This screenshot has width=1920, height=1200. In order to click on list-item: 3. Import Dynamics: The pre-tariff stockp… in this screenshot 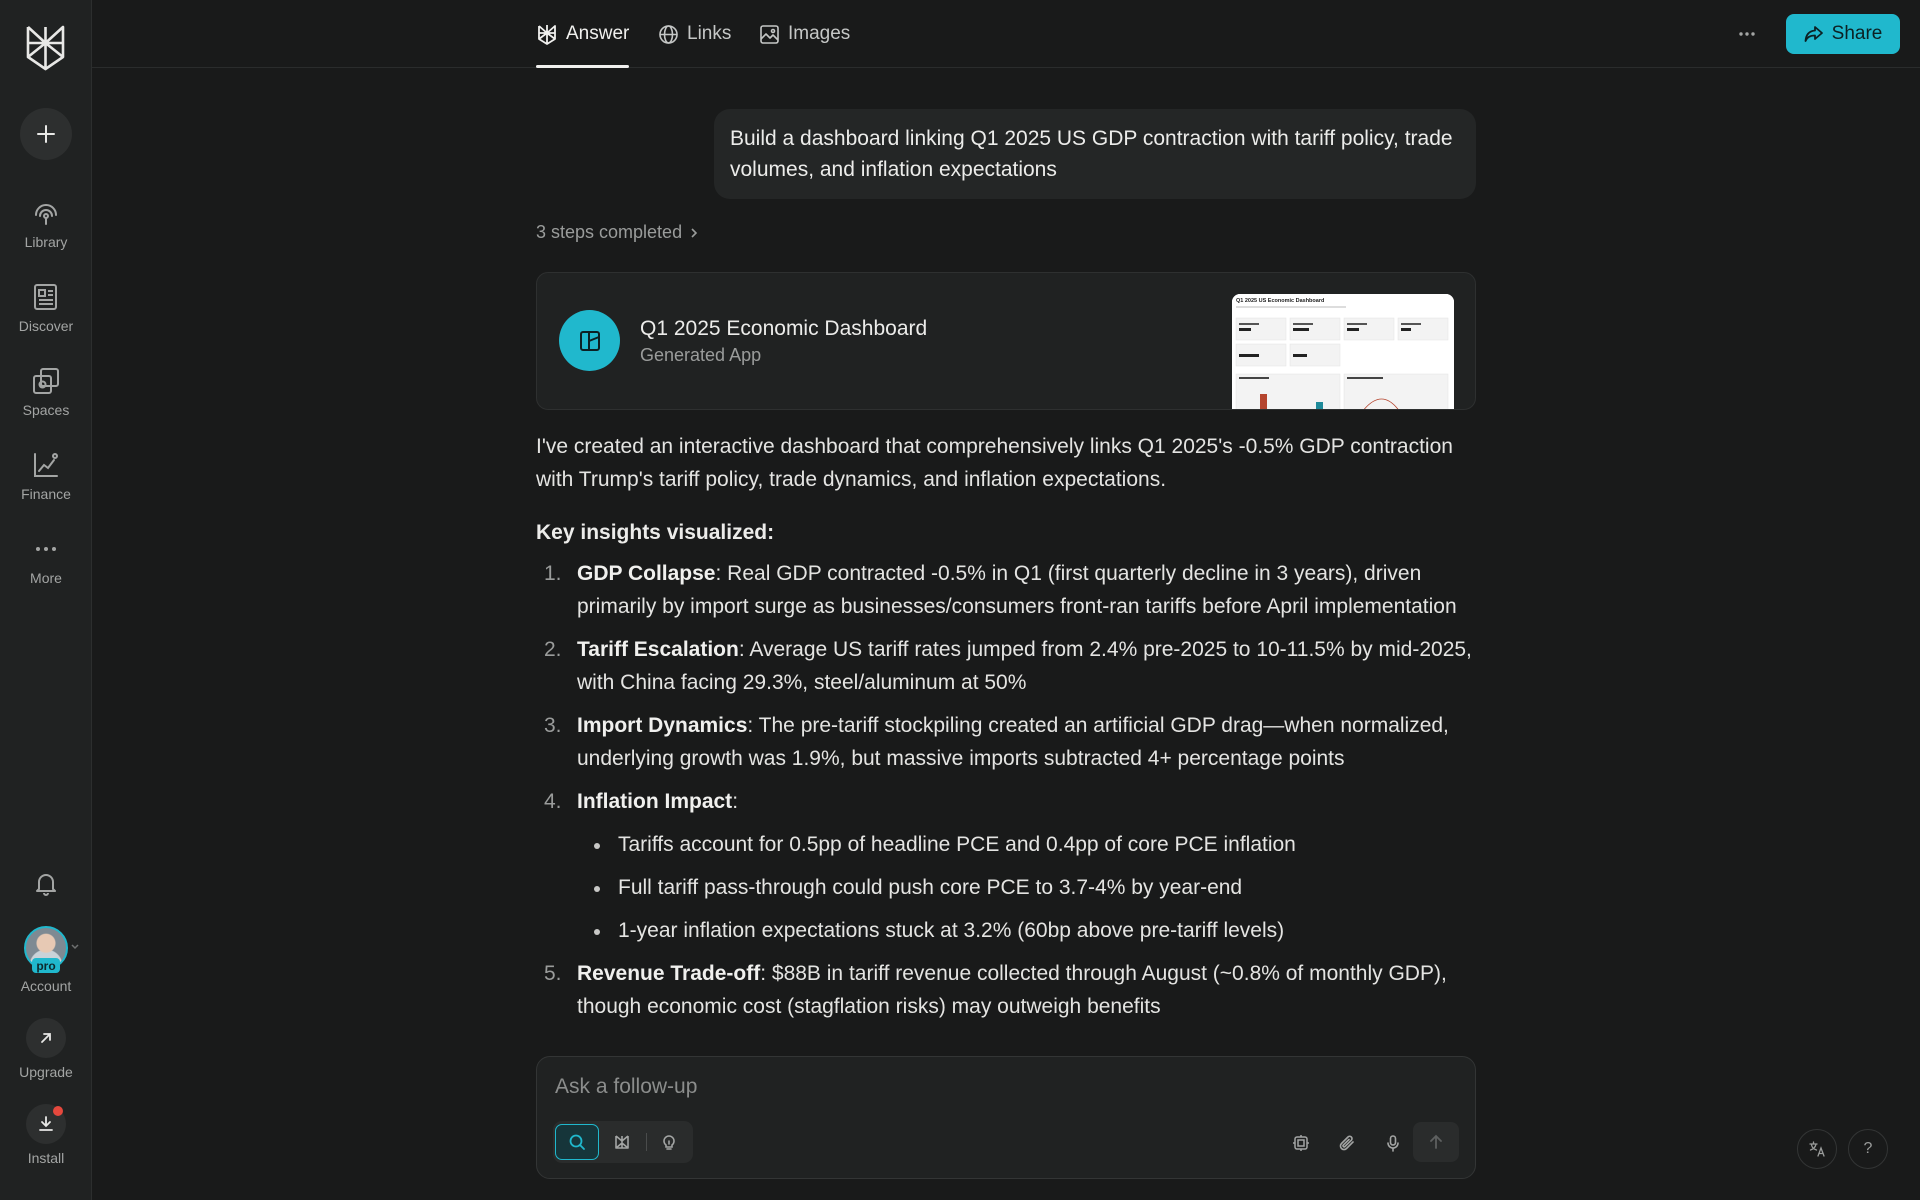, I will do `click(1006, 742)`.